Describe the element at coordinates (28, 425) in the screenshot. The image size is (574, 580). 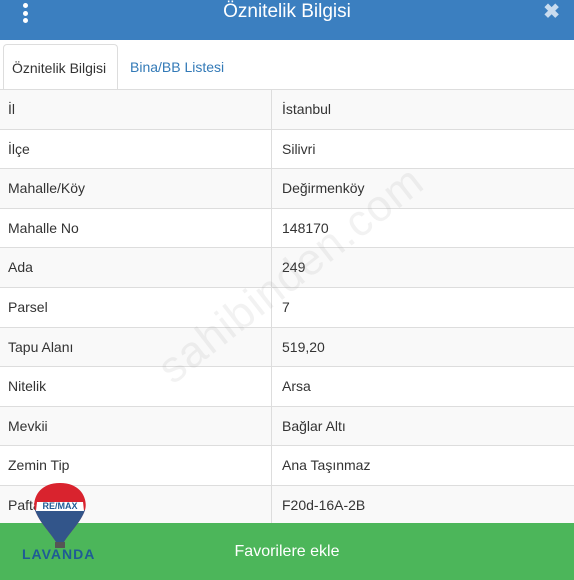
I see `row-label: Mevkii` at that location.